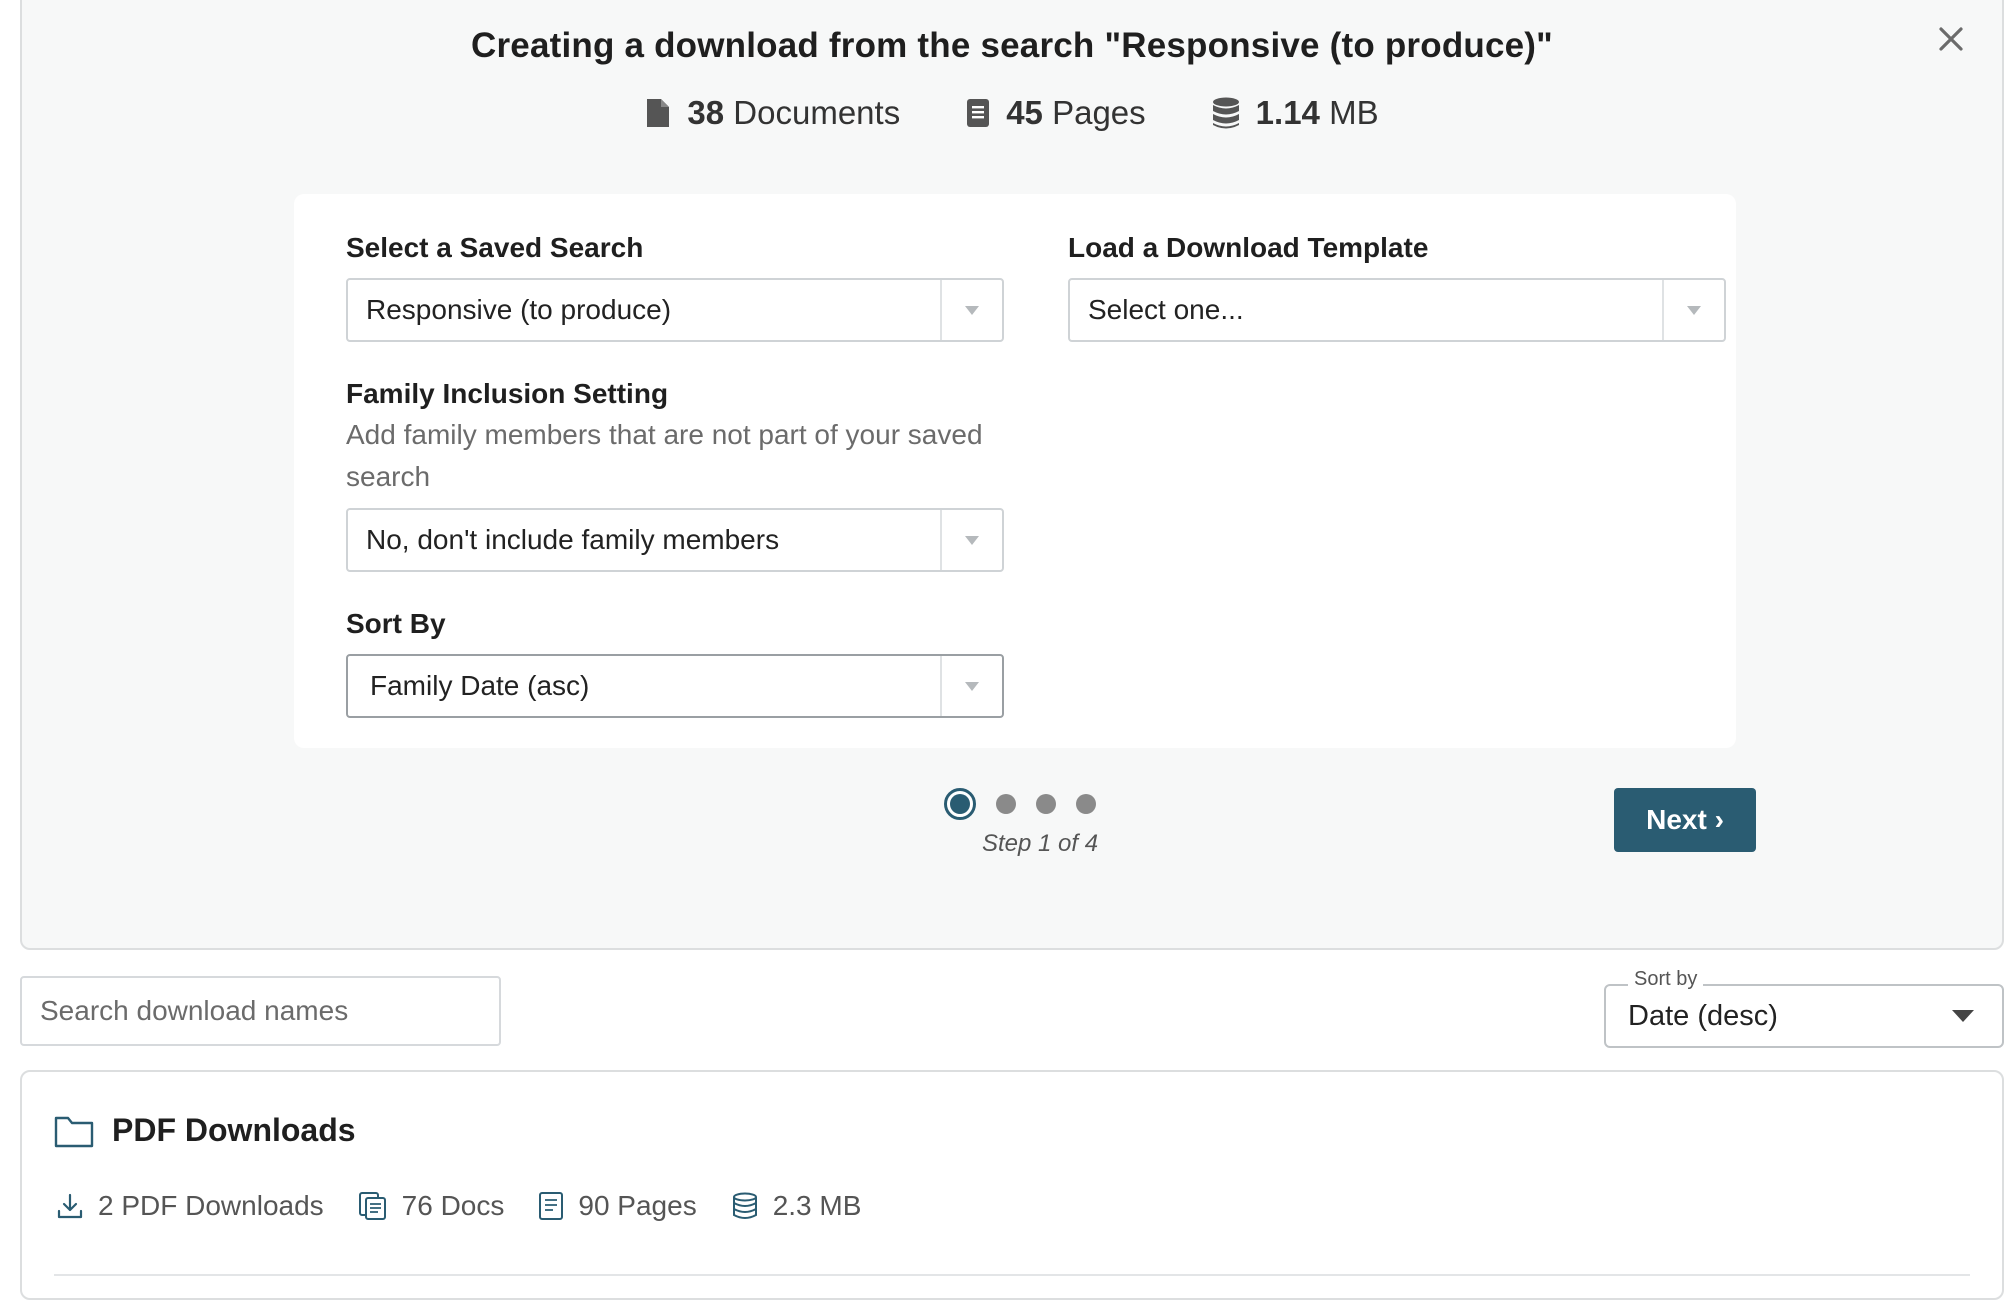 The width and height of the screenshot is (2016, 1300). I want to click on downloads-count: 2 PDF Downloads, so click(211, 1205).